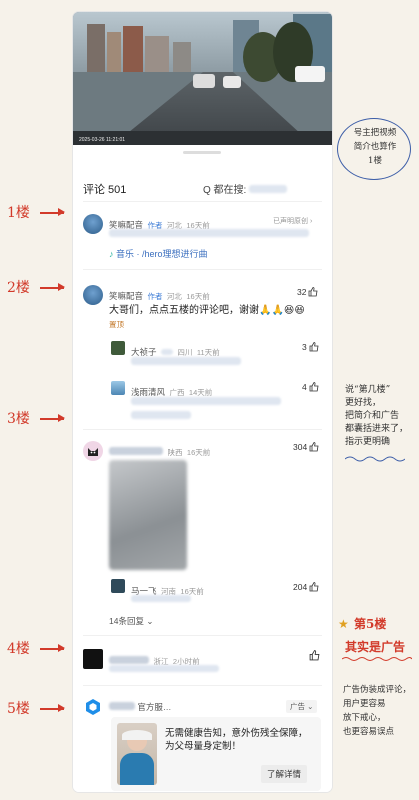 Image resolution: width=419 pixels, height=800 pixels. I want to click on more-replies-link: 14条回复 ⌄, so click(131, 621).